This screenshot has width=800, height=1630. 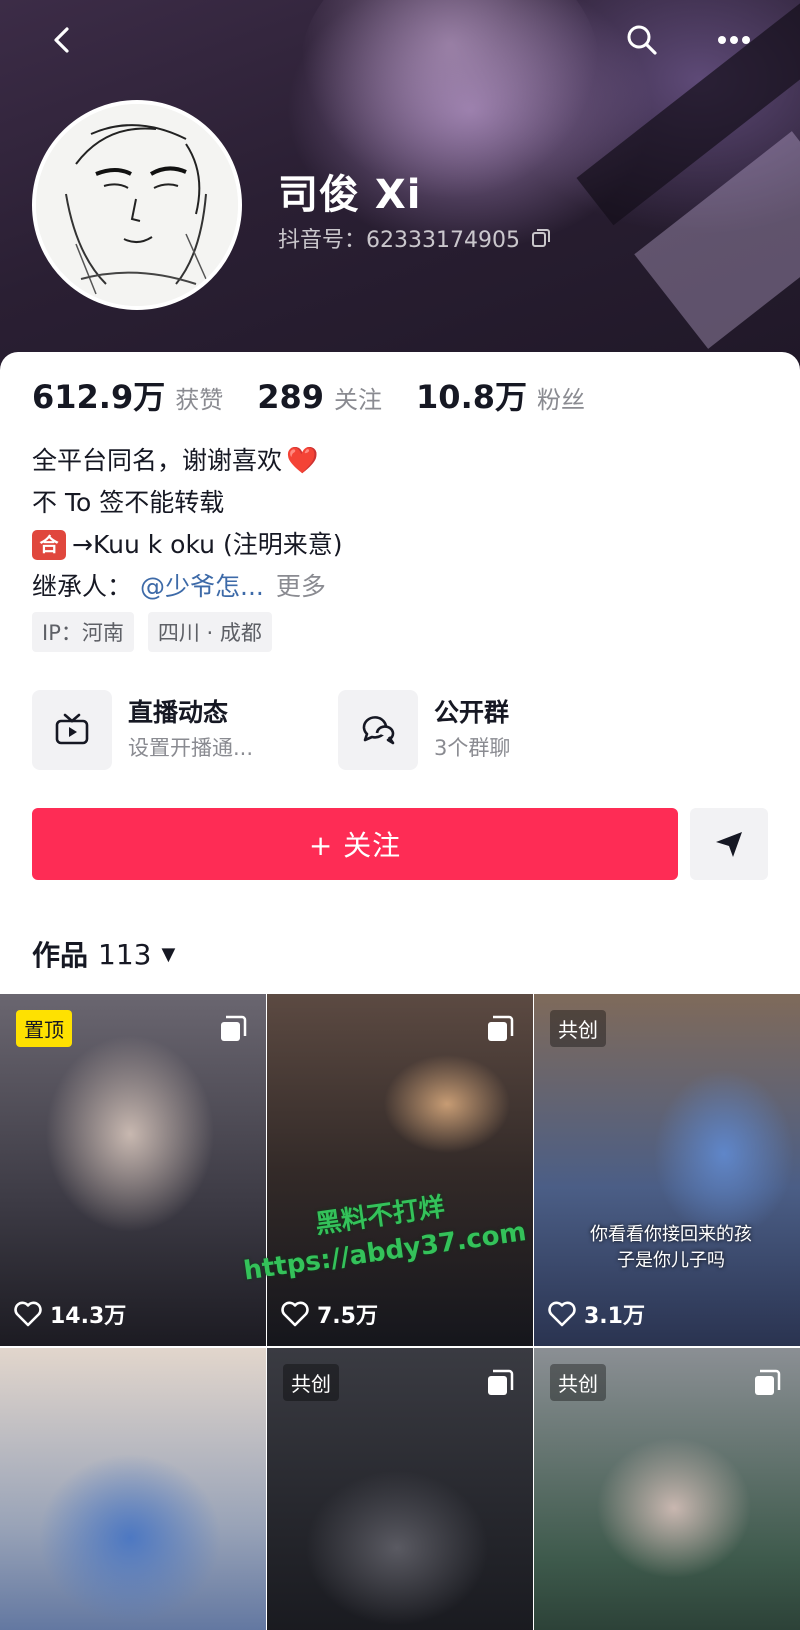 I want to click on stat-following: 289 关注, so click(x=319, y=397).